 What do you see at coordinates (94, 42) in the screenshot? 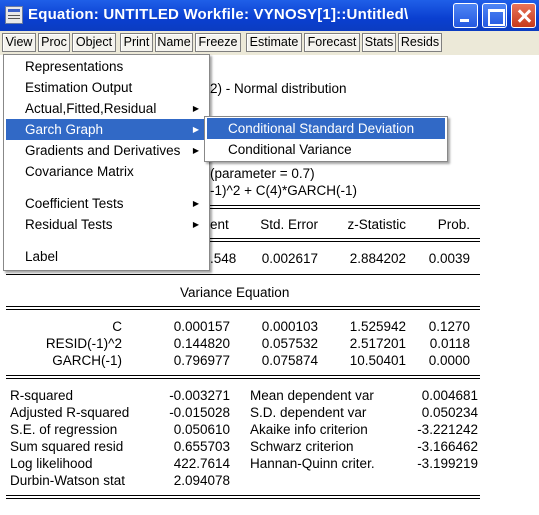
I see `object-button: Object` at bounding box center [94, 42].